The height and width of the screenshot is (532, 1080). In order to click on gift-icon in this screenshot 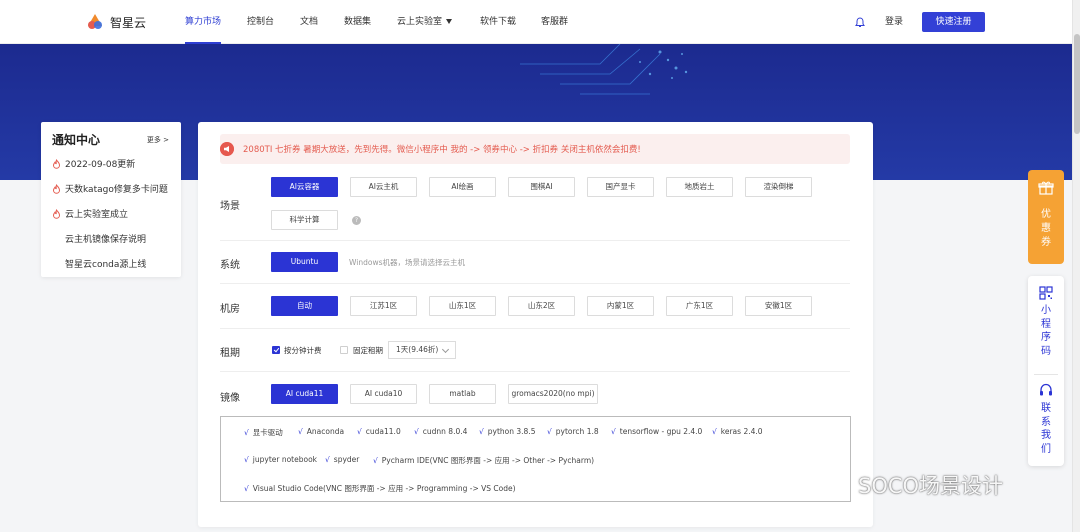, I will do `click(1046, 188)`.